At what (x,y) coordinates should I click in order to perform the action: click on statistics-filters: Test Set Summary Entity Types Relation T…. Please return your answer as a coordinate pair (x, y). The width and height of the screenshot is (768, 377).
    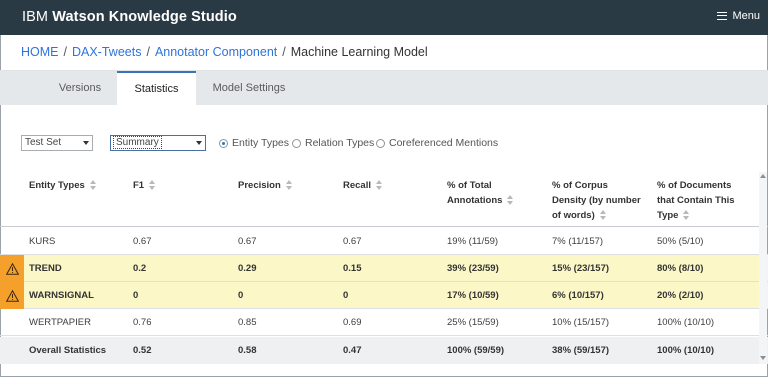
    Looking at the image, I should click on (384, 144).